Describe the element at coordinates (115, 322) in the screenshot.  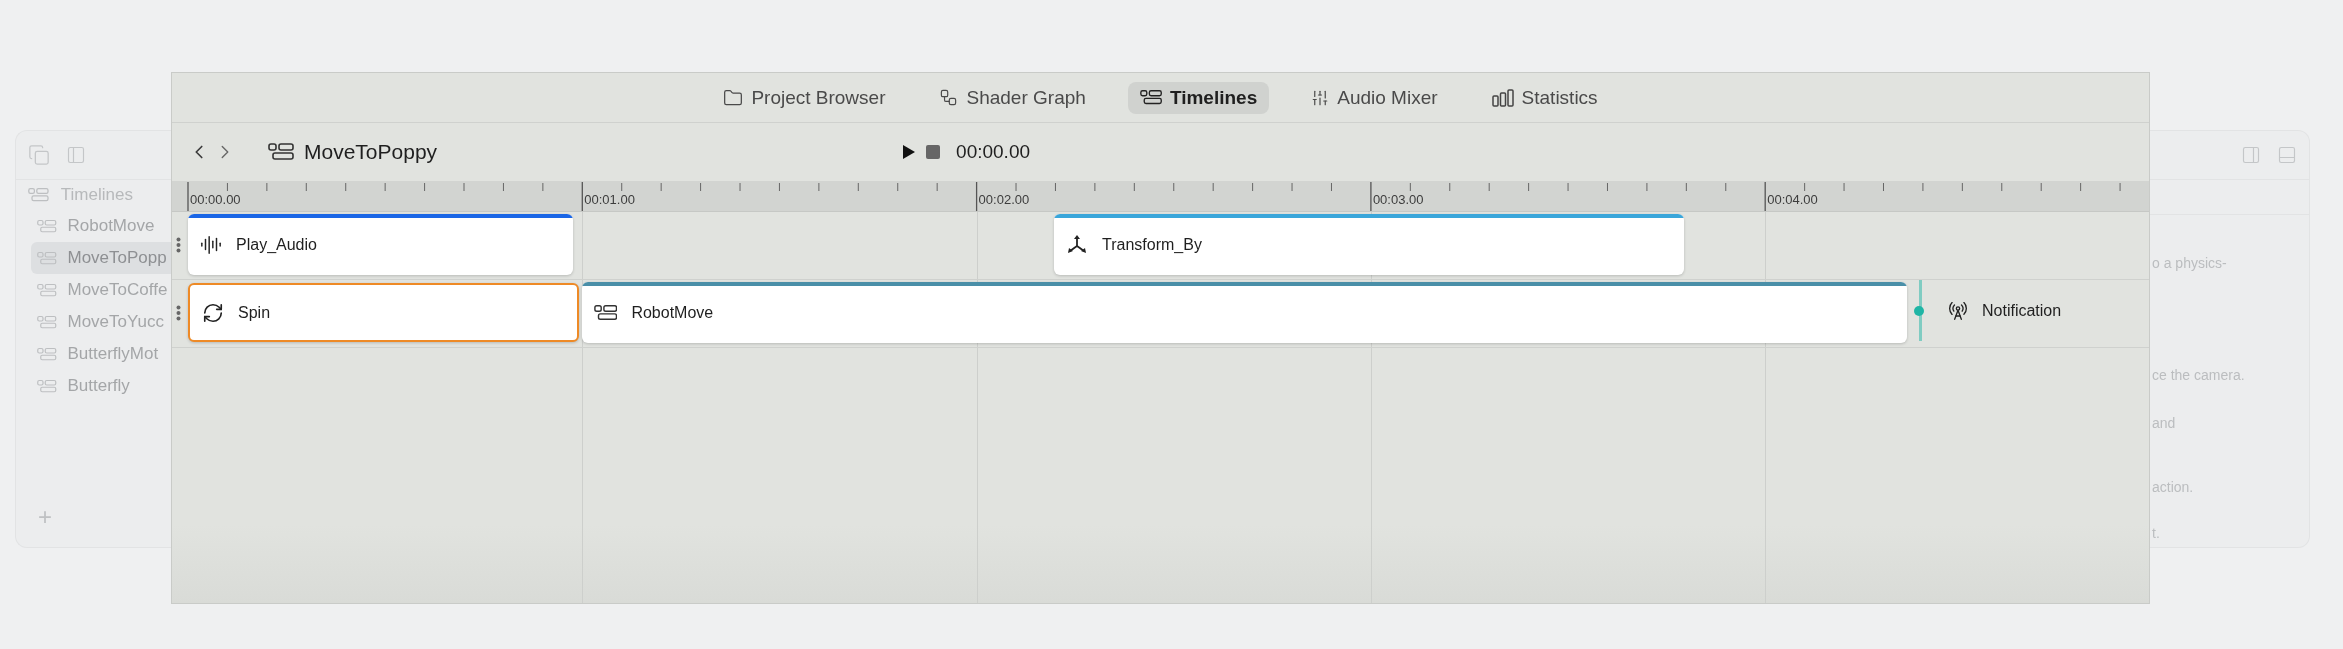
I see `item-label: MoveToYucc` at that location.